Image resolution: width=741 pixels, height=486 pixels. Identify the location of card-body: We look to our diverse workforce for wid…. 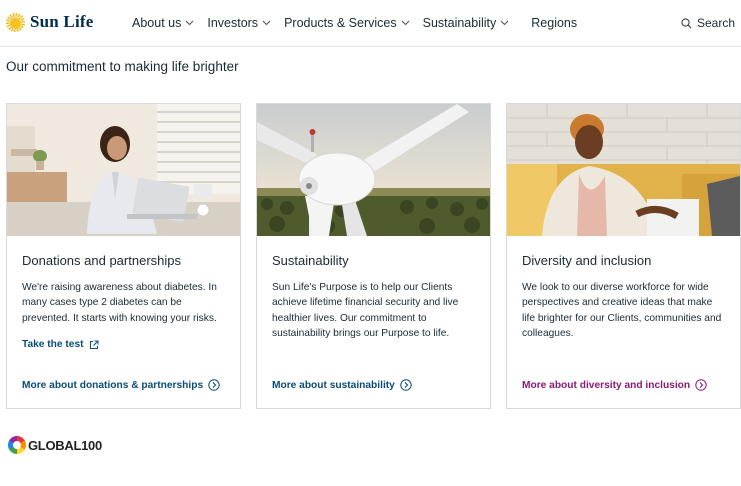
(622, 311).